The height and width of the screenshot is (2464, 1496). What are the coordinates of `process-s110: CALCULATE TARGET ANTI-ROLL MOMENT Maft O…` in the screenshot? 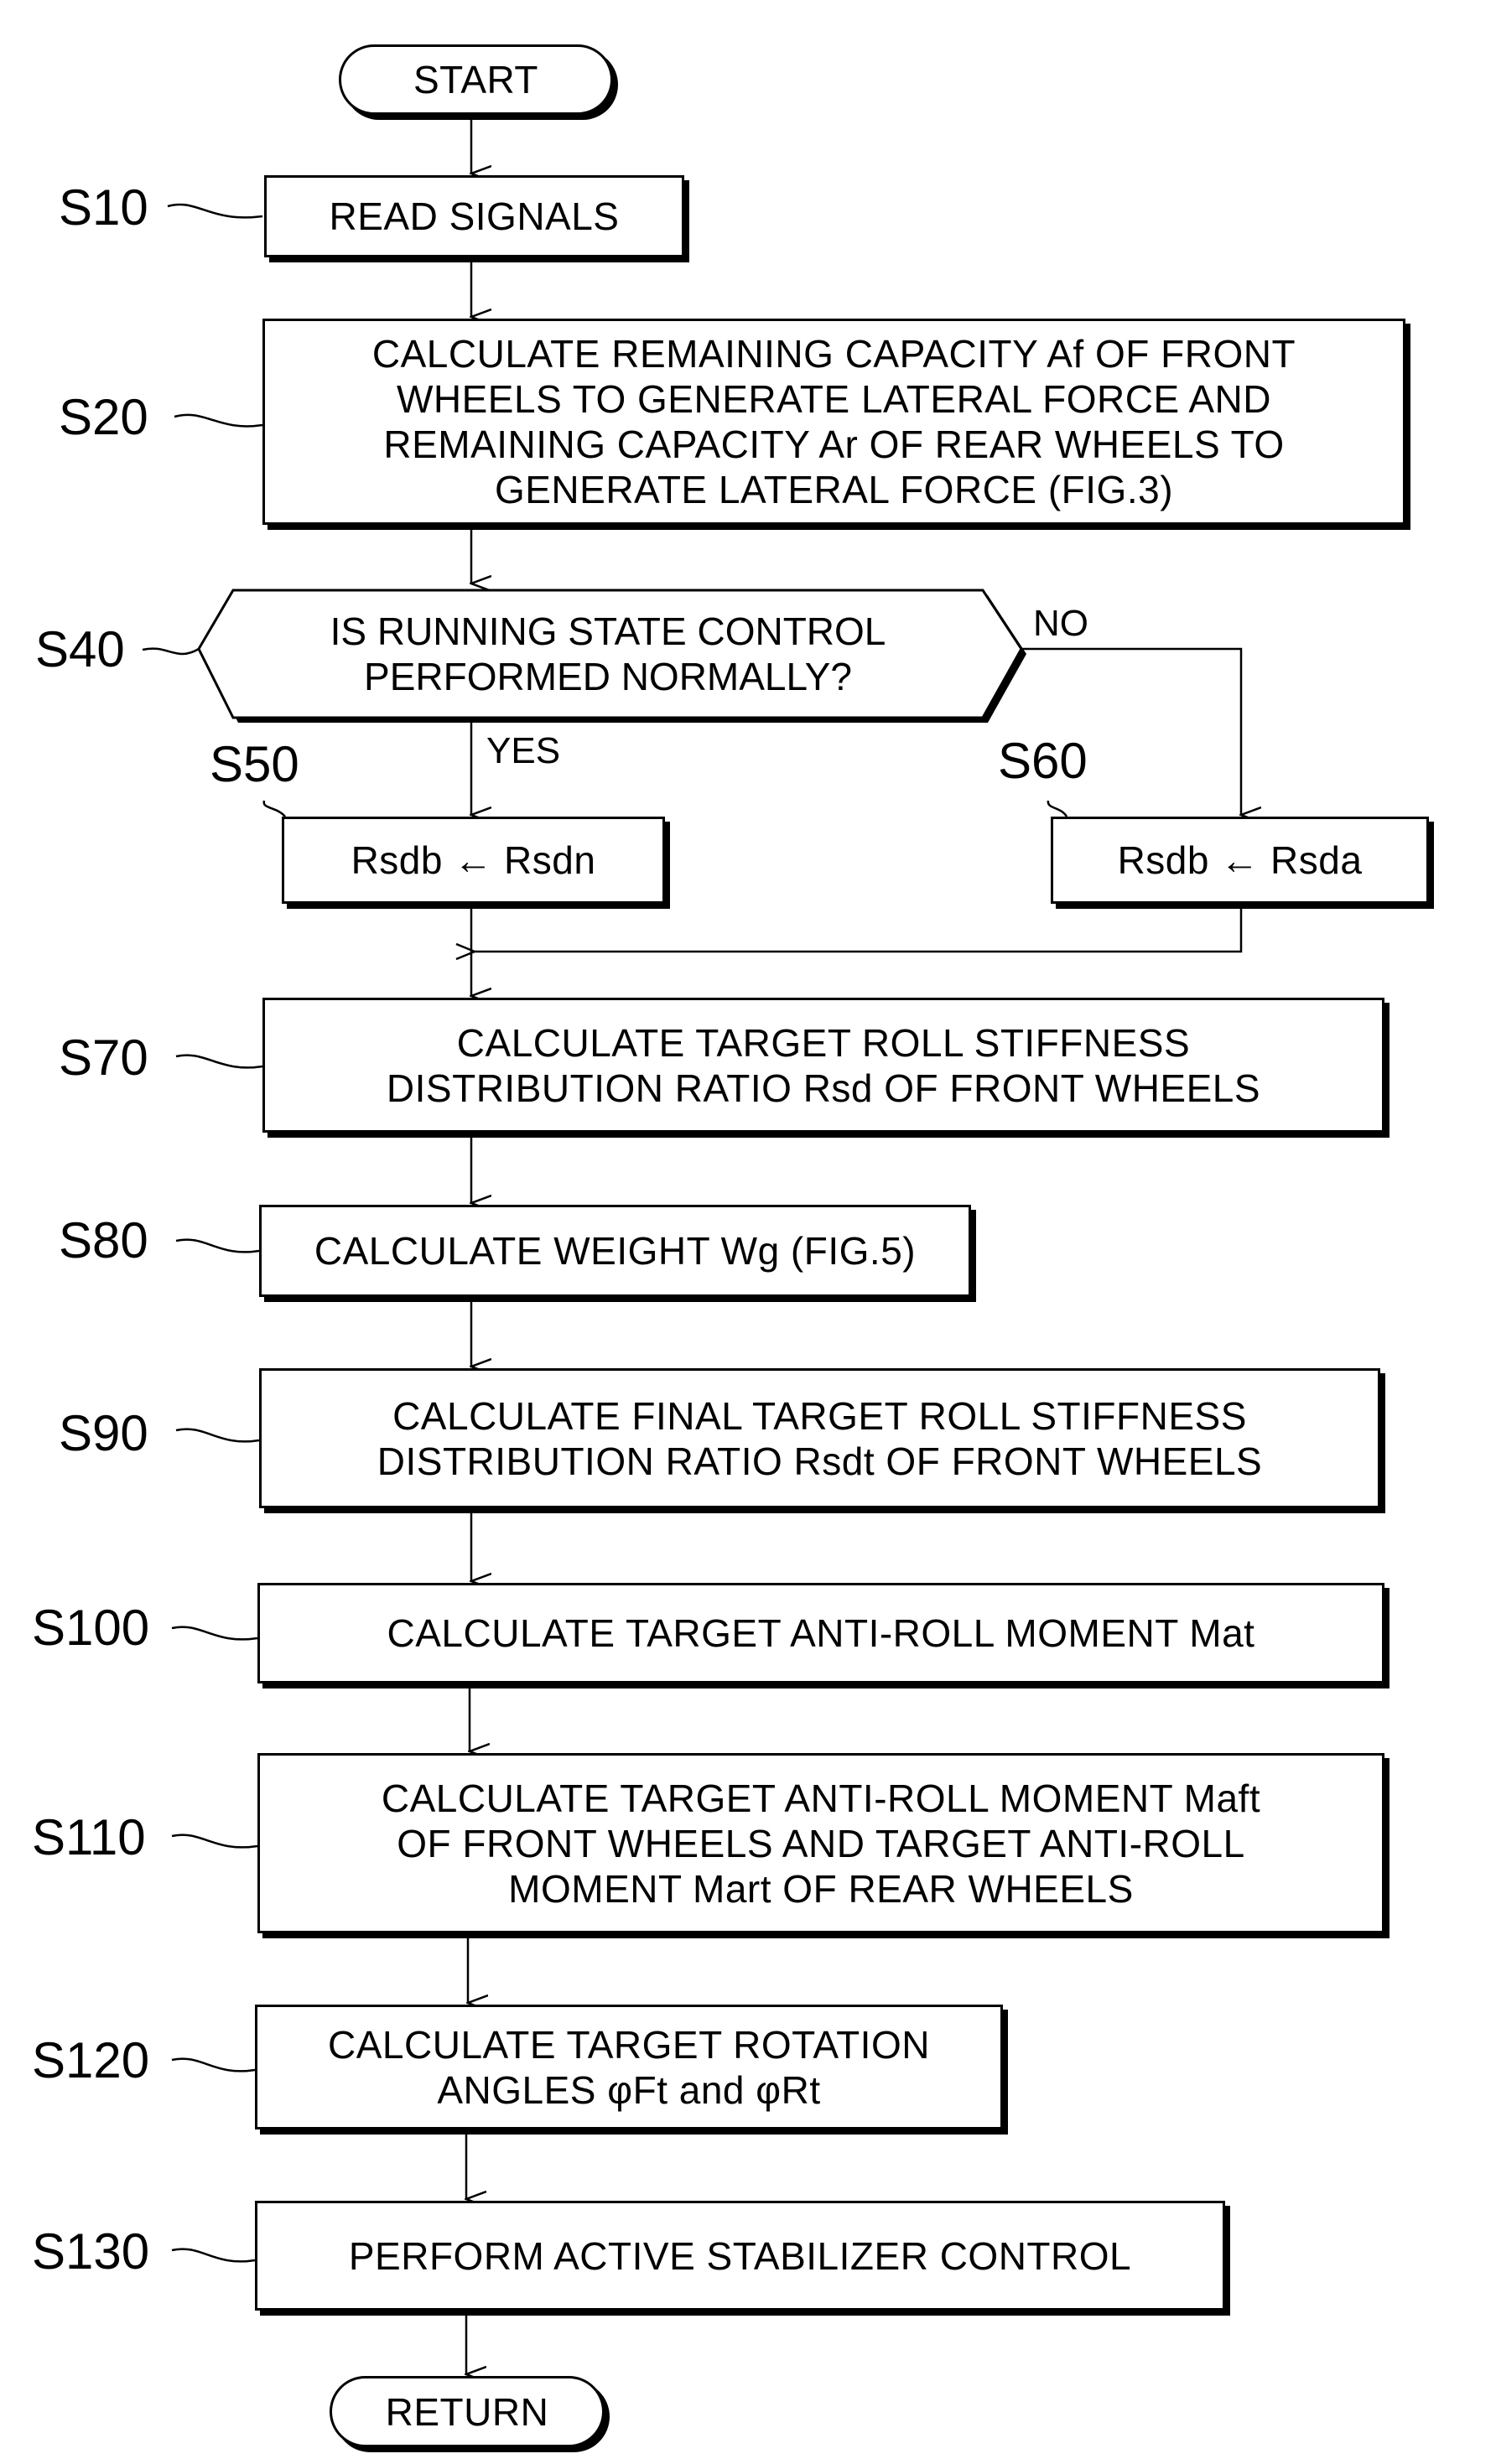 It's located at (820, 1843).